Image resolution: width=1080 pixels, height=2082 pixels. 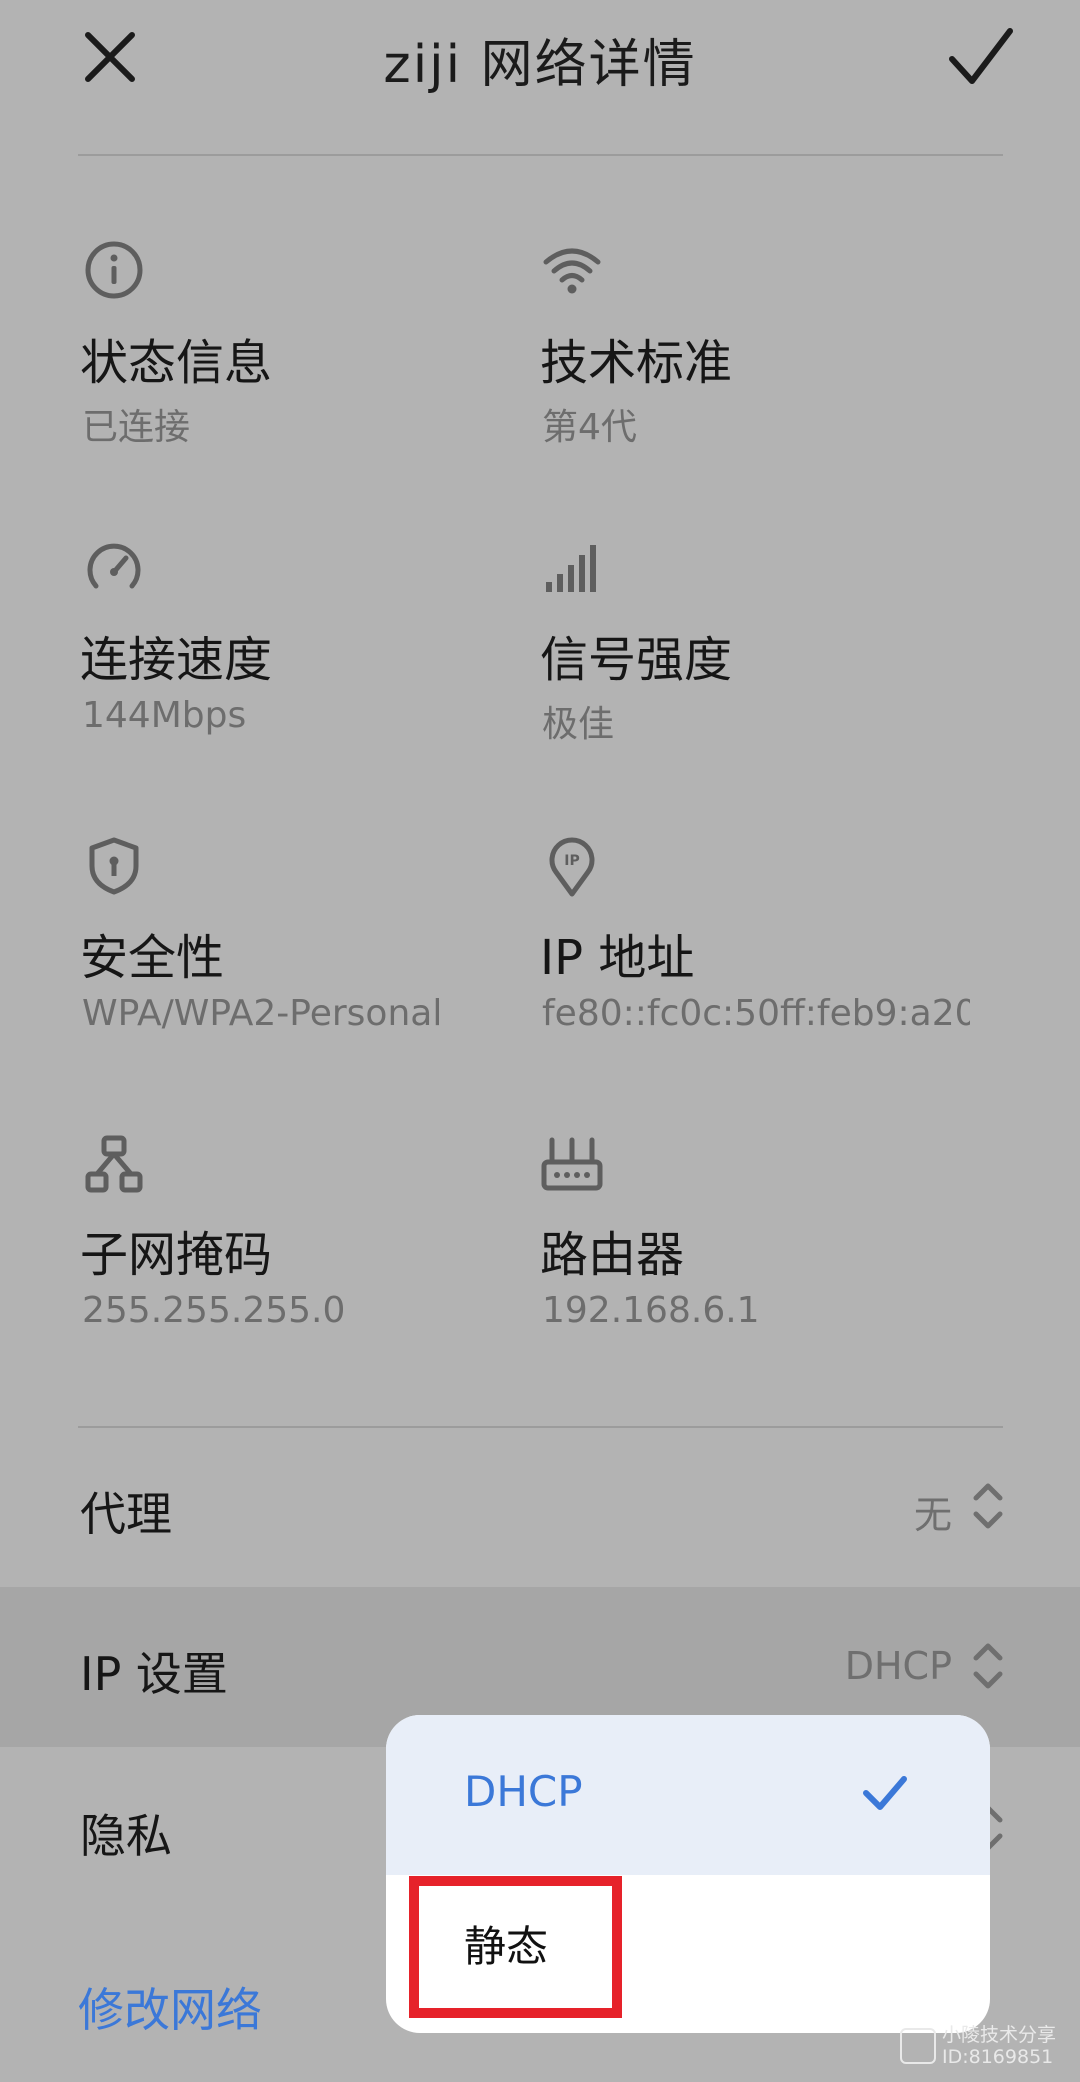 What do you see at coordinates (885, 1792) in the screenshot?
I see `selected-check-icon` at bounding box center [885, 1792].